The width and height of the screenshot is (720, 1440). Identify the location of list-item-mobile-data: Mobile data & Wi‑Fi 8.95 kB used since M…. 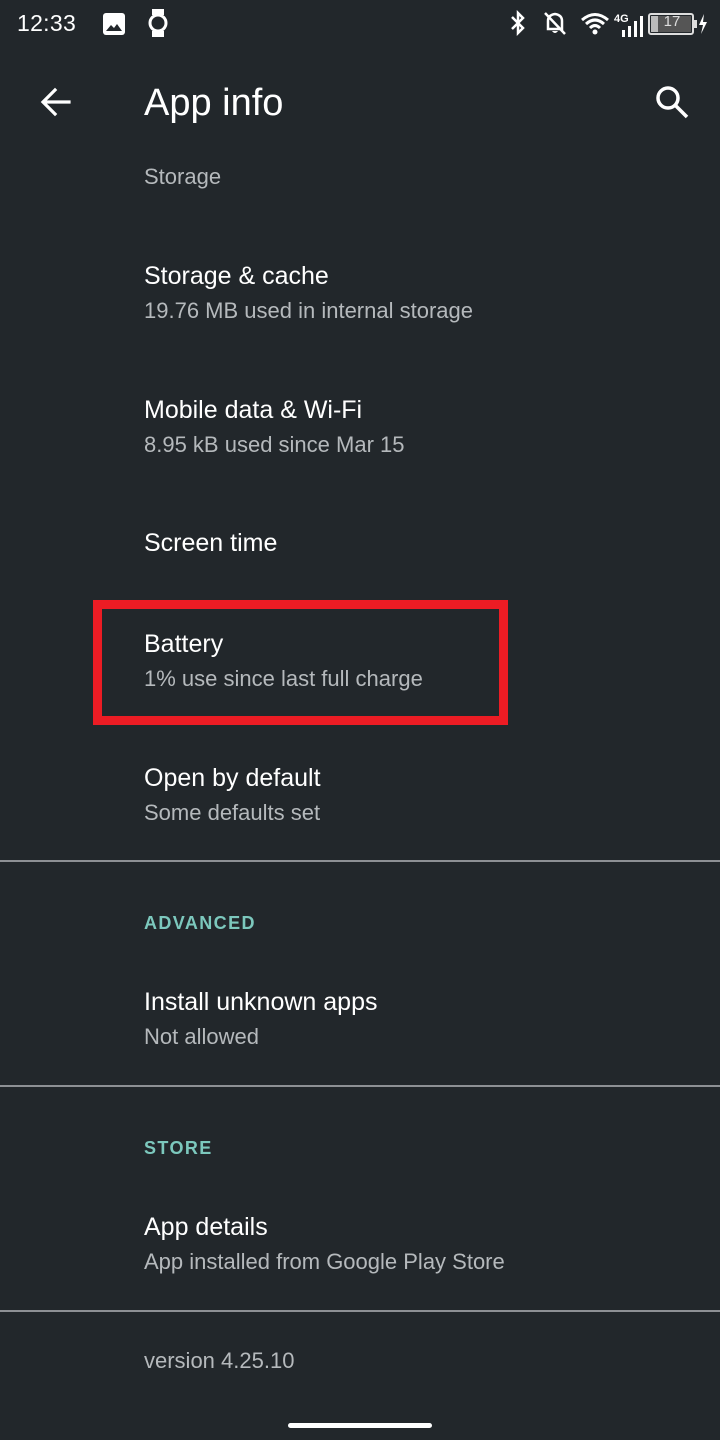
(360, 429).